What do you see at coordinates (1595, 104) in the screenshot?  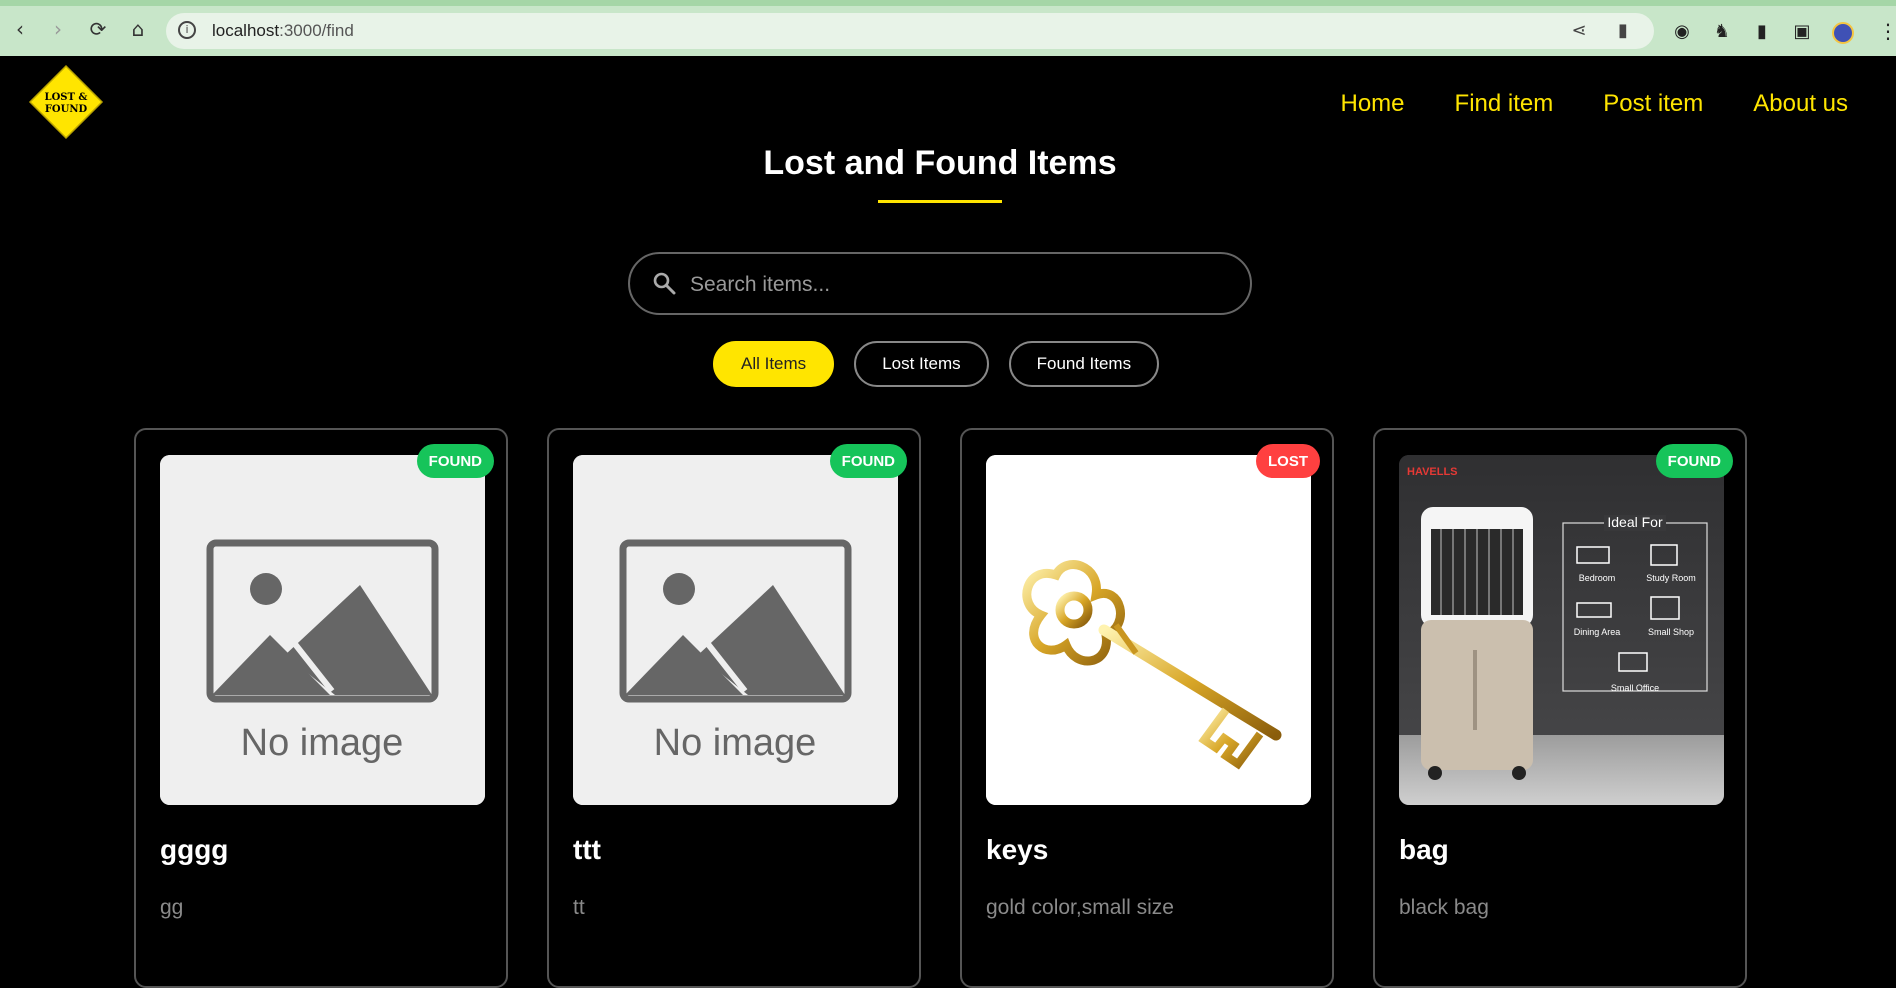 I see `main-nav: Home Find item Post item About us` at bounding box center [1595, 104].